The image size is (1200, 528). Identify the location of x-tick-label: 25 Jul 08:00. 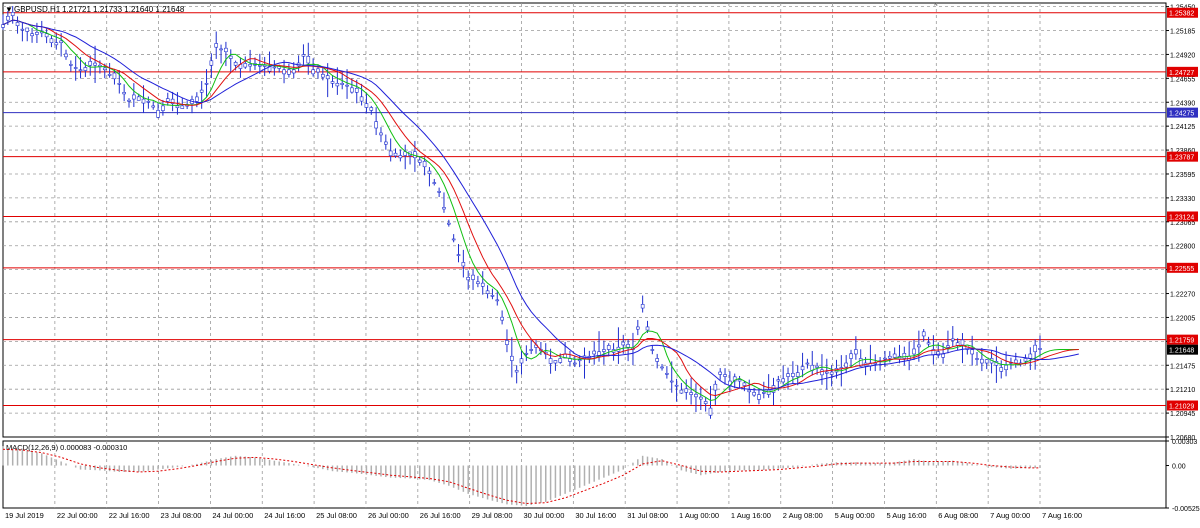
(336, 515).